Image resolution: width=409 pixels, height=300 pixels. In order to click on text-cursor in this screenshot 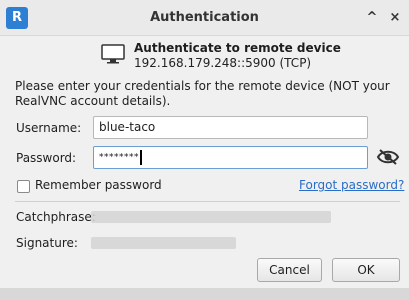, I will do `click(141, 157)`.